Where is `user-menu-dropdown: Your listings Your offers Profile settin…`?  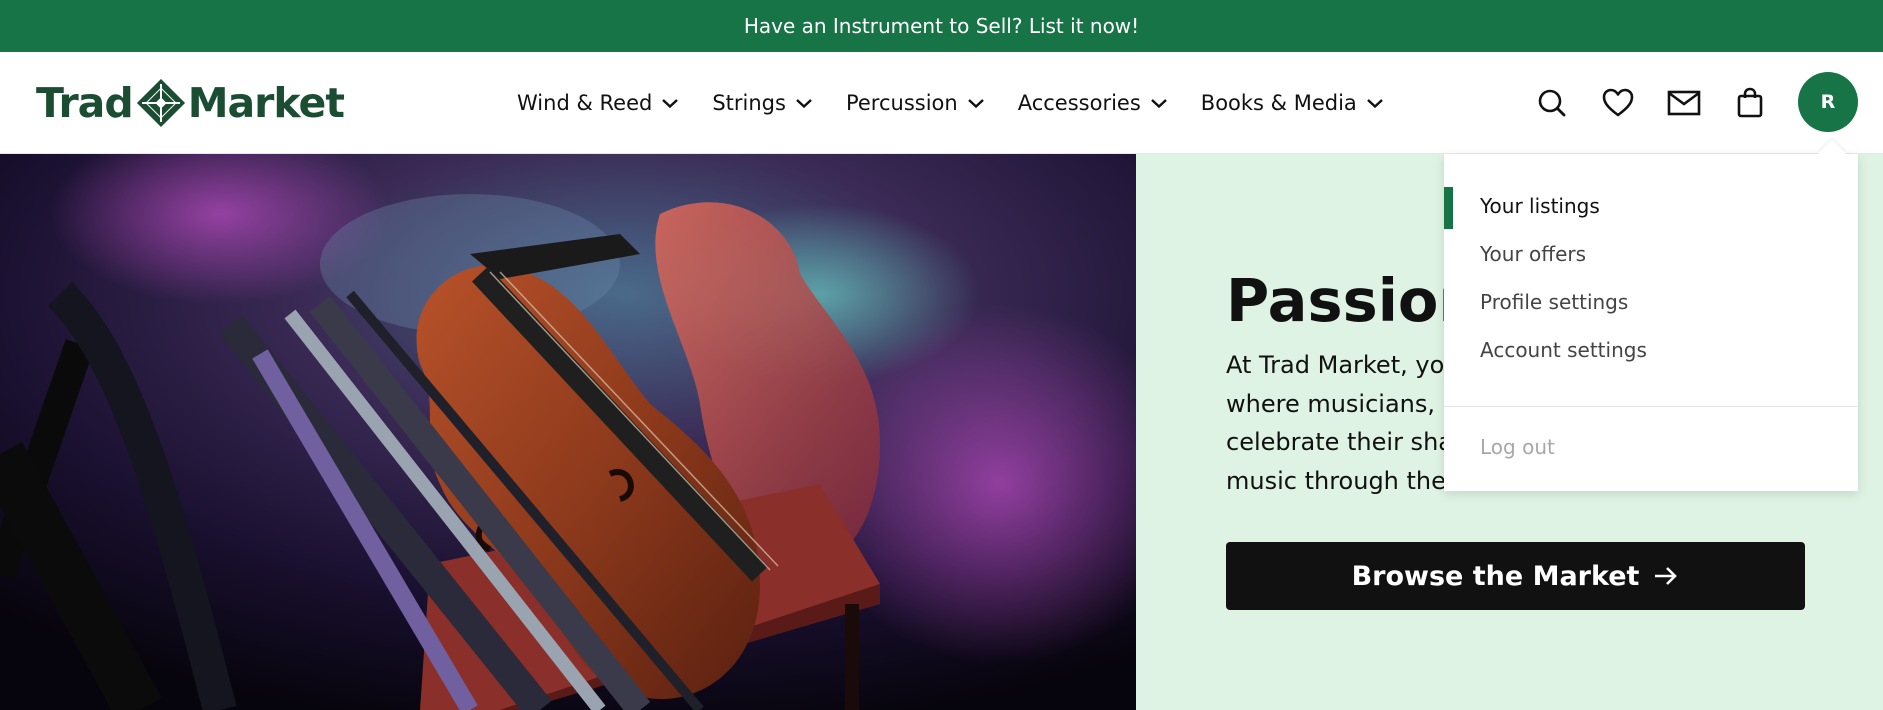 user-menu-dropdown: Your listings Your offers Profile settin… is located at coordinates (1651, 315).